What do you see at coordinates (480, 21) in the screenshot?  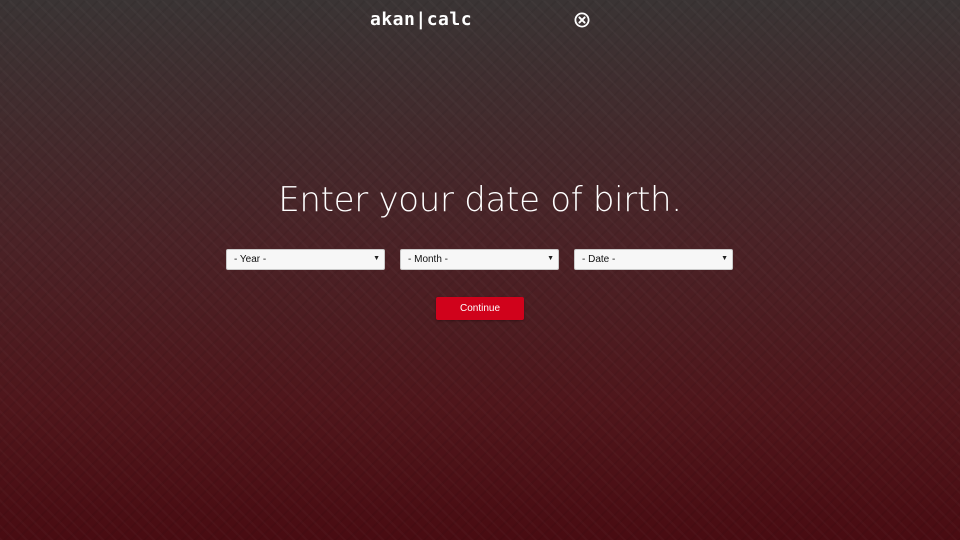 I see `top-bar: akan|calc` at bounding box center [480, 21].